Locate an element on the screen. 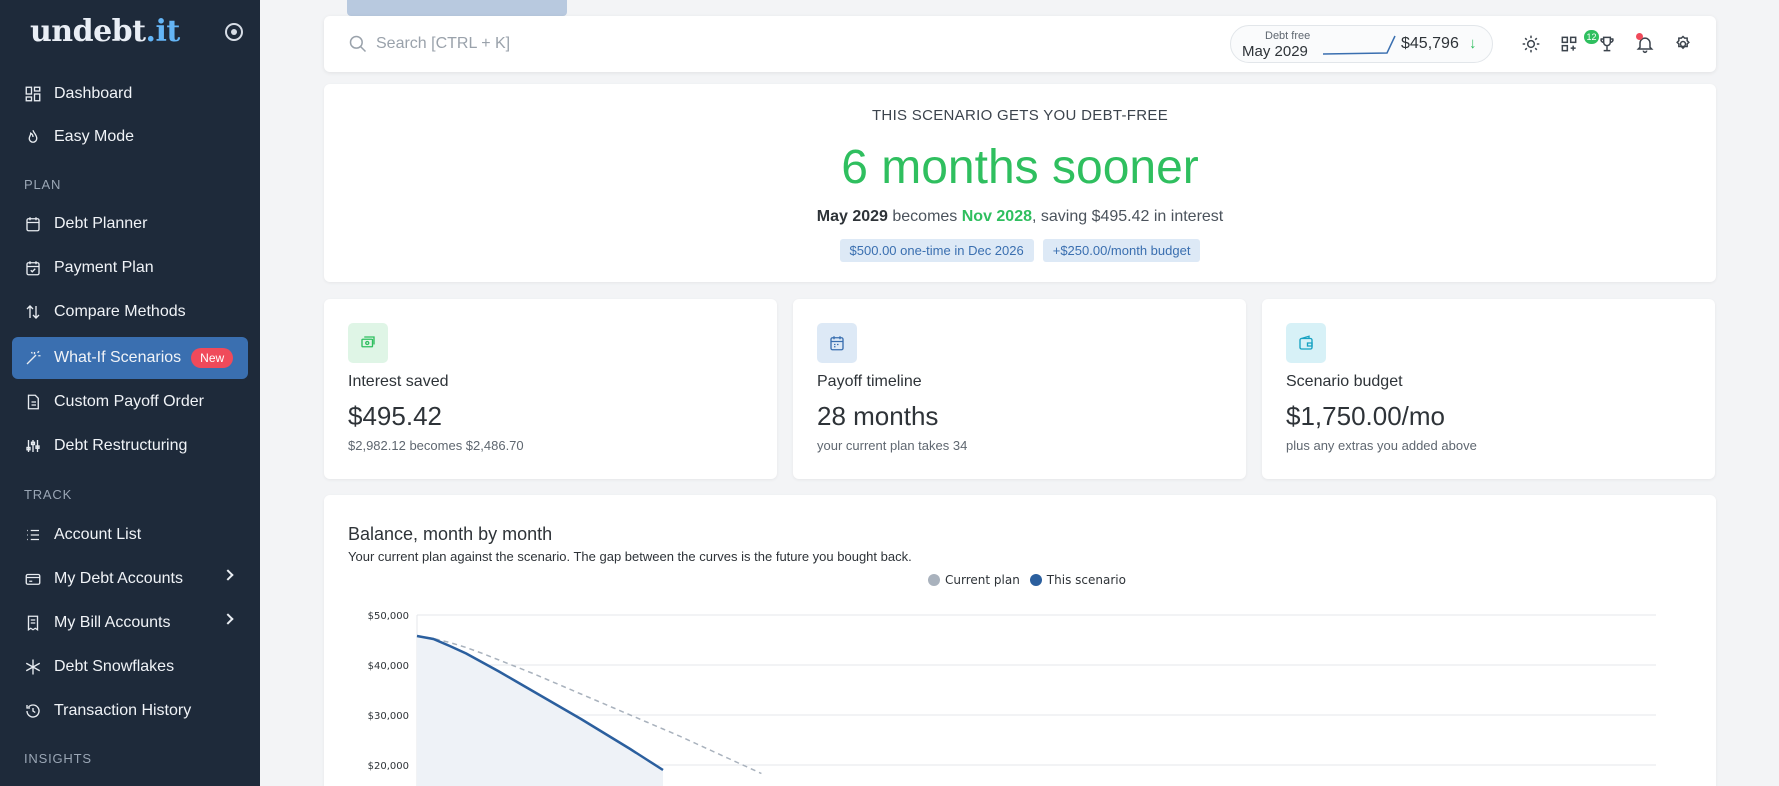 Image resolution: width=1779 pixels, height=786 pixels. section-label-track: TRACK is located at coordinates (48, 494).